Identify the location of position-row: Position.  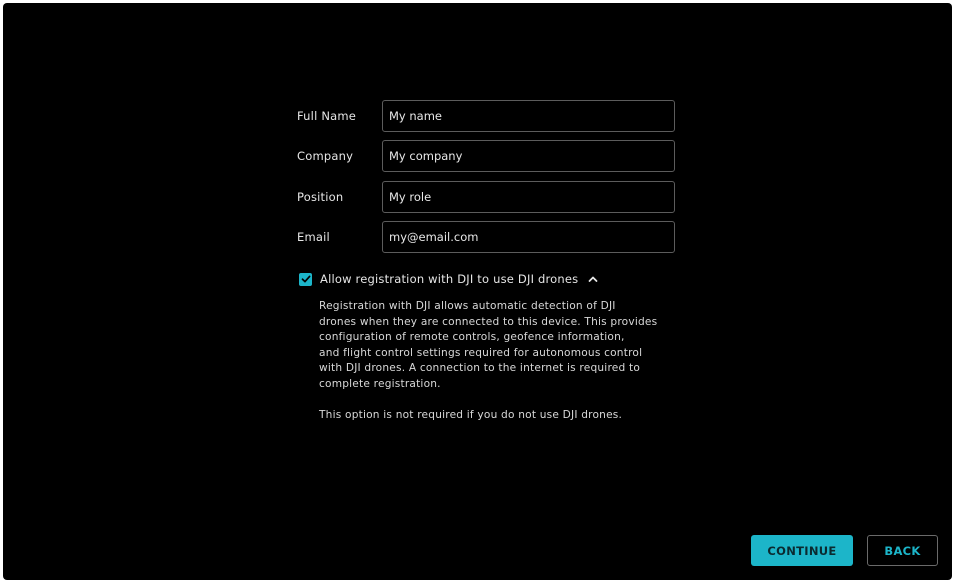
(487, 197).